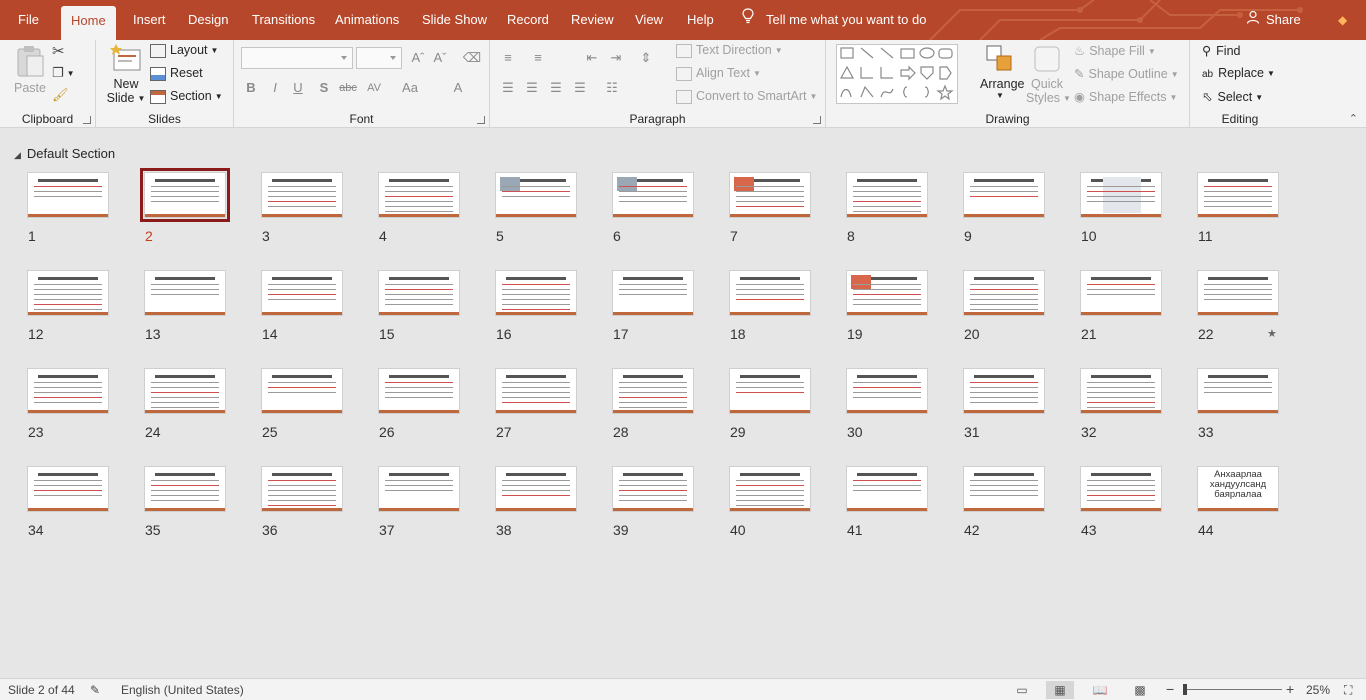 The height and width of the screenshot is (700, 1366). Describe the element at coordinates (58, 51) in the screenshot. I see `cut-button: ✂` at that location.